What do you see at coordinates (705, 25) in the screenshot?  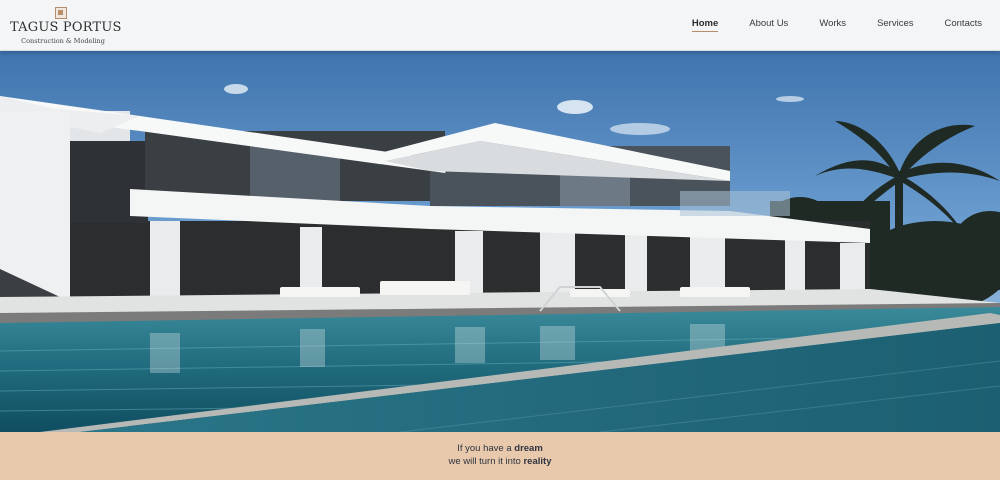 I see `nav-item-home: Home` at bounding box center [705, 25].